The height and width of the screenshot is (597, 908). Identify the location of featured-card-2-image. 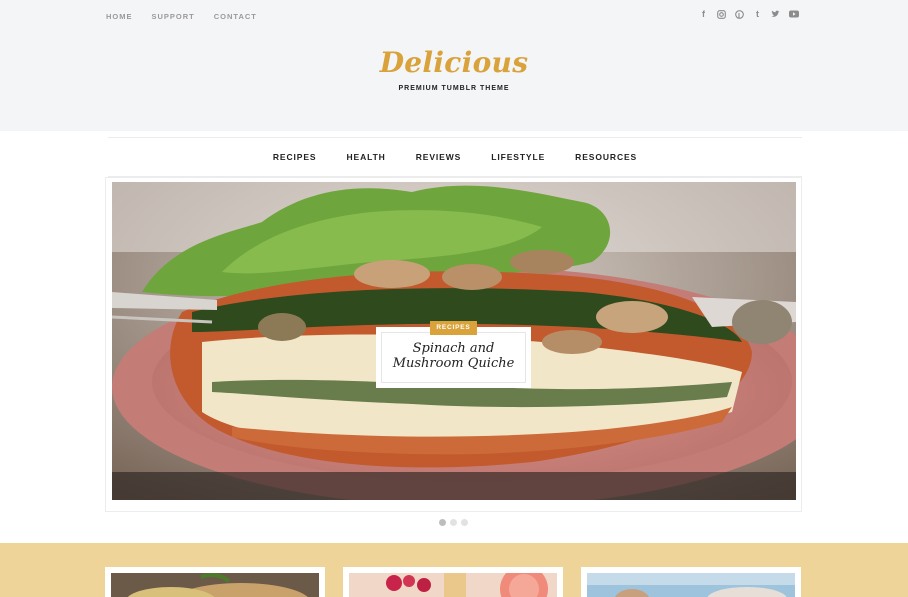
(453, 585).